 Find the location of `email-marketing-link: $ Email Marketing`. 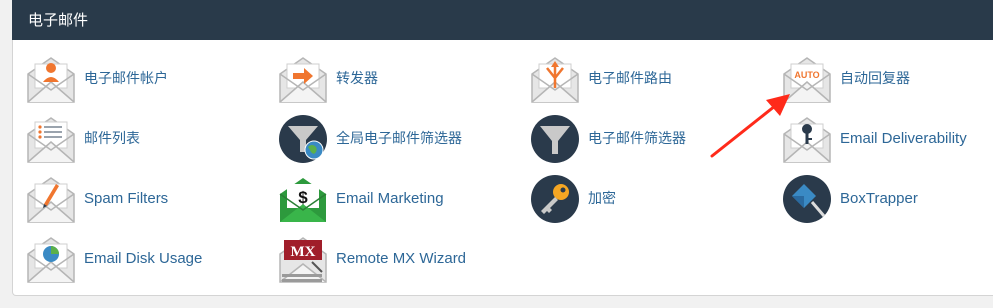

email-marketing-link: $ Email Marketing is located at coordinates (398, 199).